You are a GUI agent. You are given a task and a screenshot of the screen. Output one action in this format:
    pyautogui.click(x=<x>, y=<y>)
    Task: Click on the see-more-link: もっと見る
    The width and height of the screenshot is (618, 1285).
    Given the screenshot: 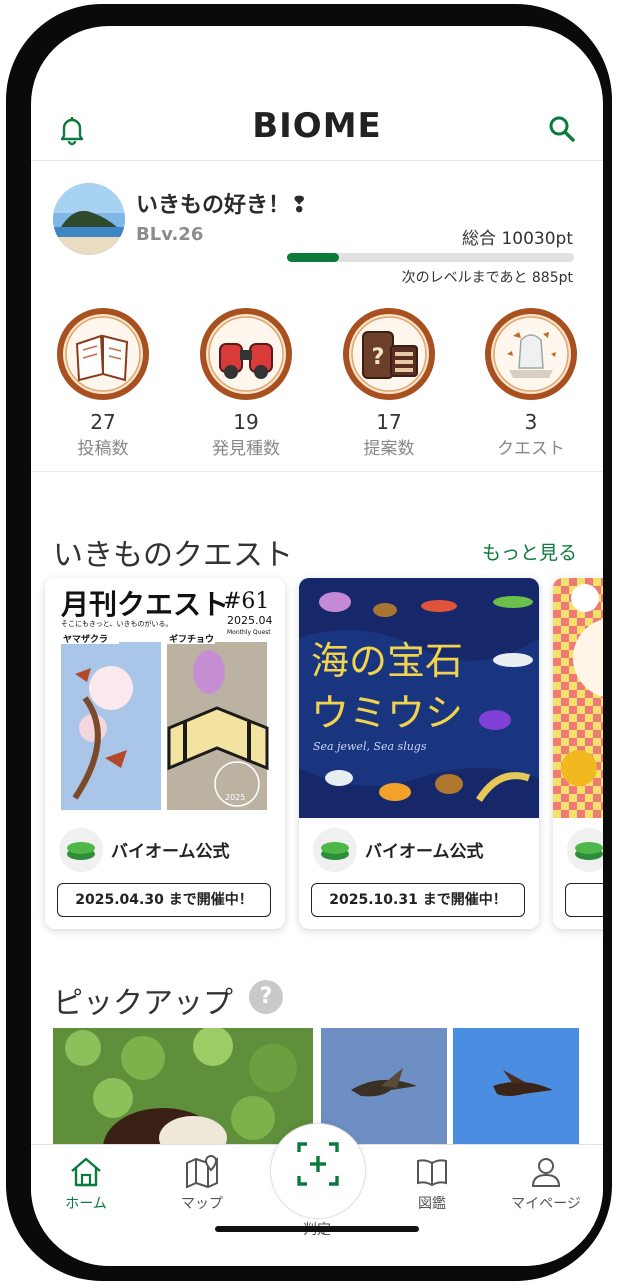 What is the action you would take?
    pyautogui.click(x=529, y=551)
    